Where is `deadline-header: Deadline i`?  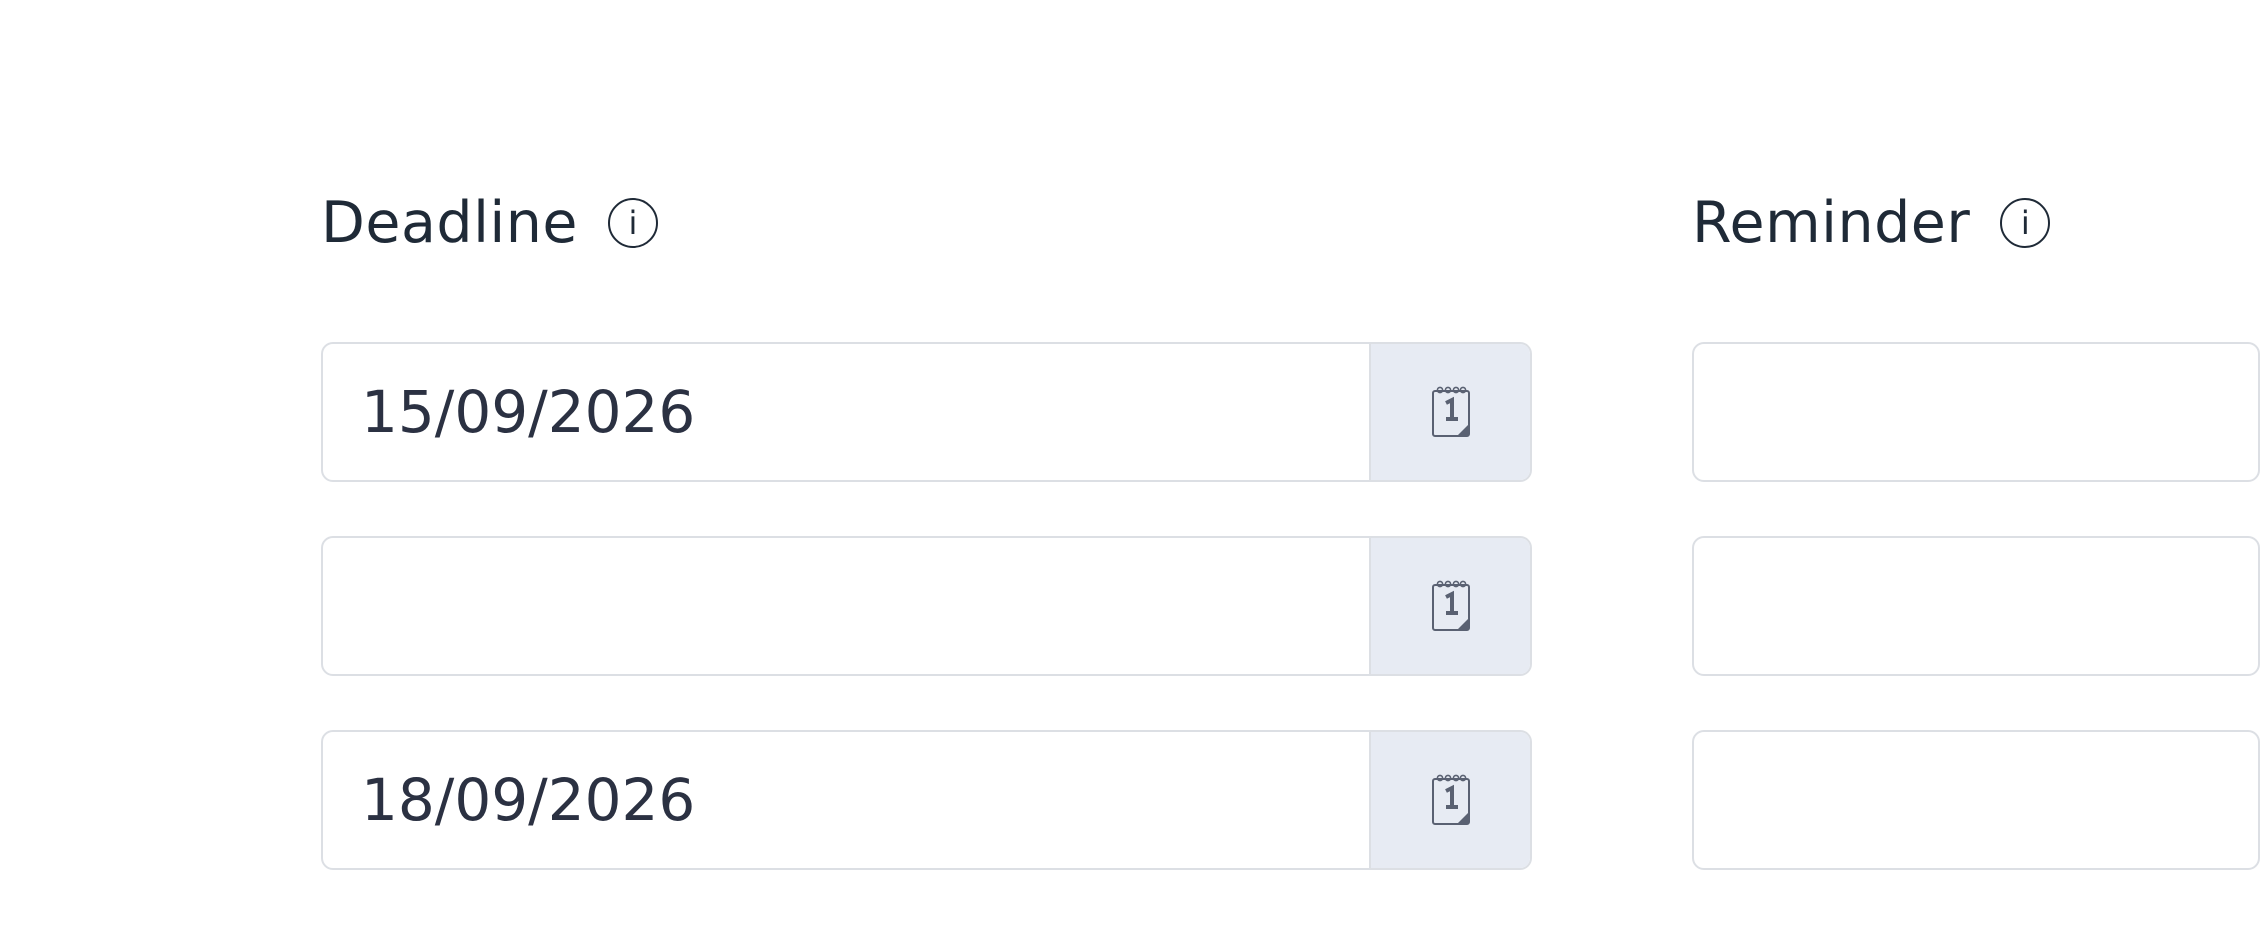 deadline-header: Deadline i is located at coordinates (489, 223).